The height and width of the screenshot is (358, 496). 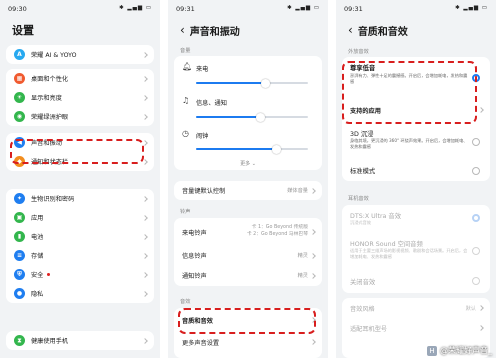 I want to click on alarm-volume-slider, so click(x=252, y=149).